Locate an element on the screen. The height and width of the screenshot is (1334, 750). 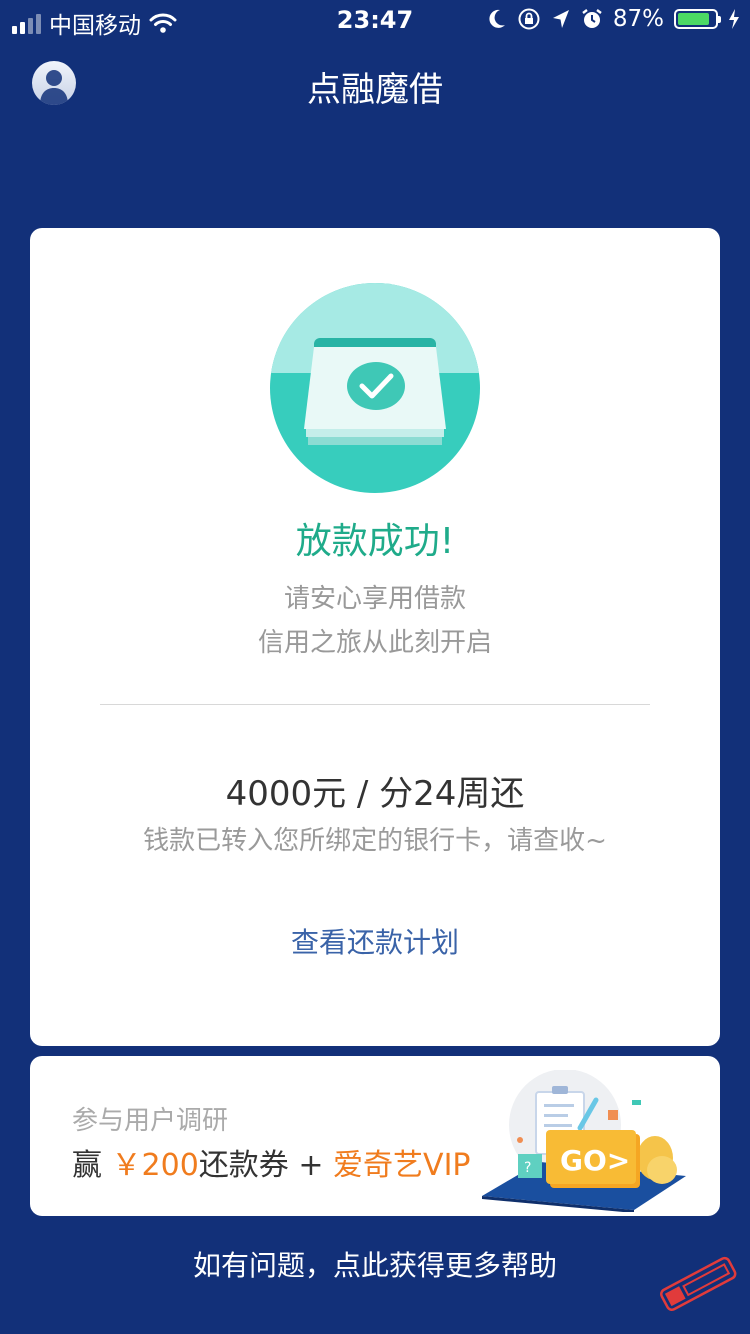
survey-title: 参与用户调研 is located at coordinates (150, 1121).